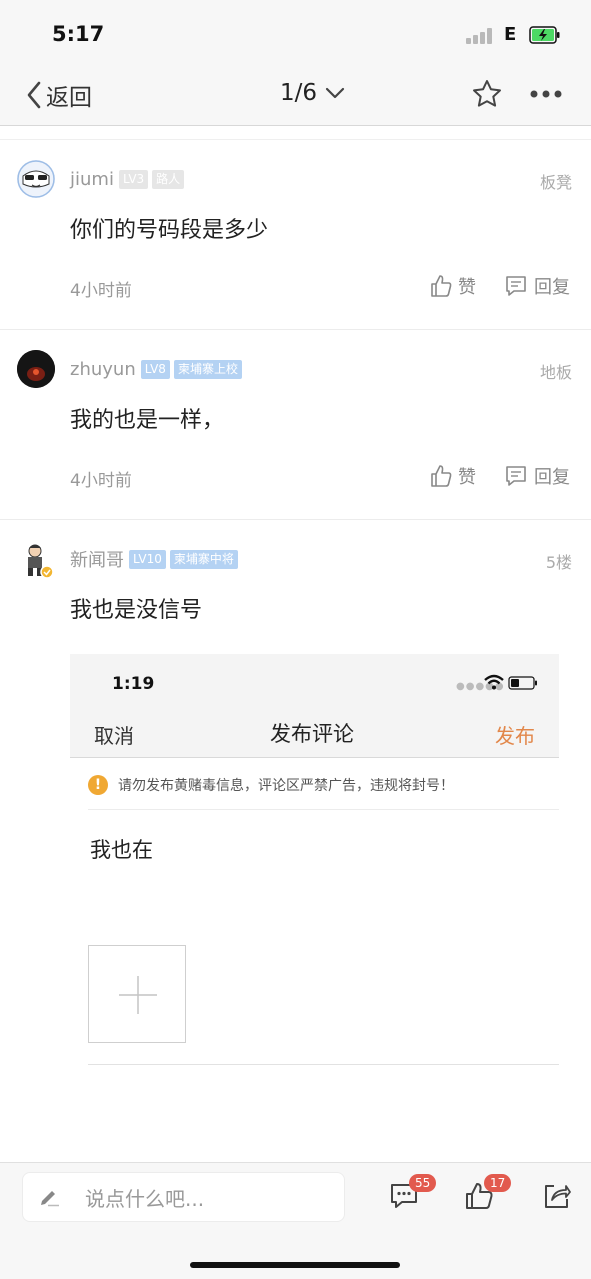 The width and height of the screenshot is (591, 1279). I want to click on floor-label: 5楼, so click(558, 562).